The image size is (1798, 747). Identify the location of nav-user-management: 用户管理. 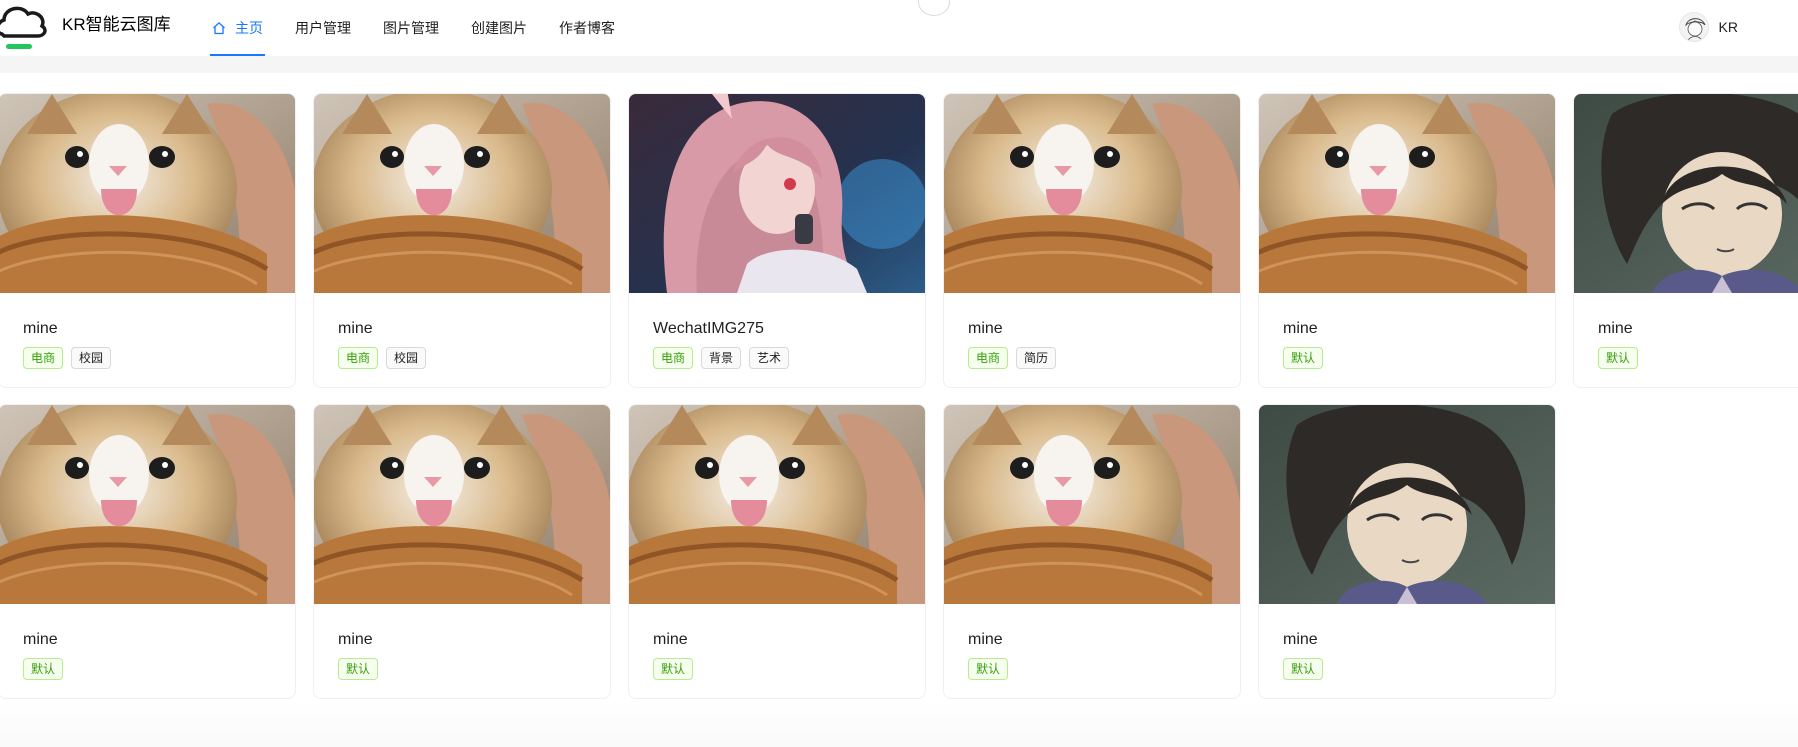
(323, 28).